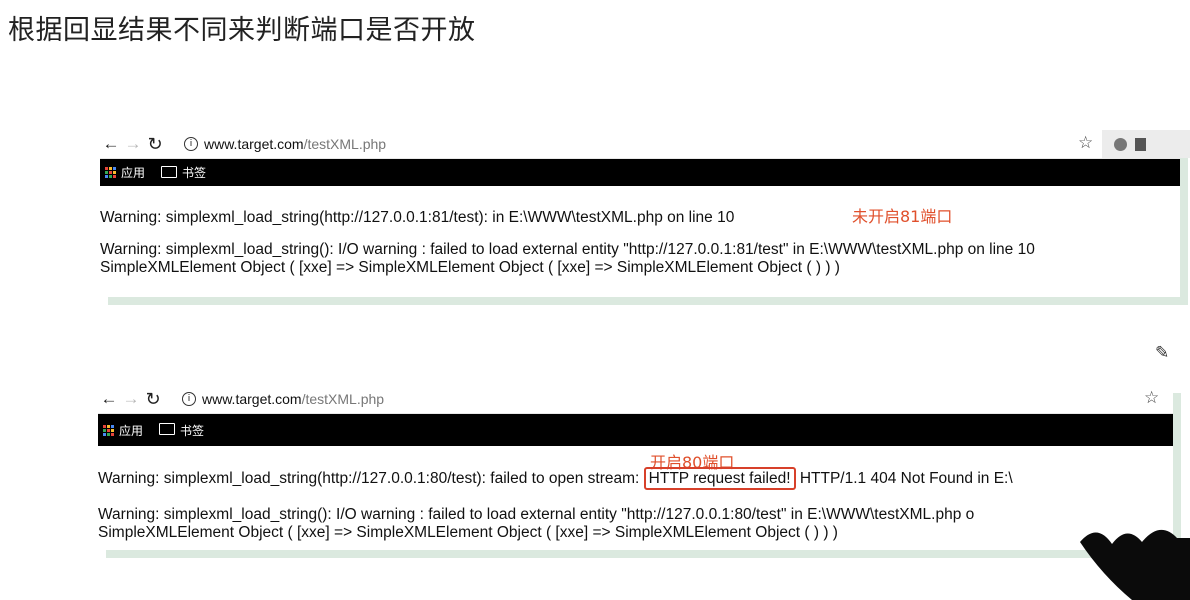 The height and width of the screenshot is (600, 1190). Describe the element at coordinates (1162, 353) in the screenshot. I see `pencil-icon: ✎` at that location.